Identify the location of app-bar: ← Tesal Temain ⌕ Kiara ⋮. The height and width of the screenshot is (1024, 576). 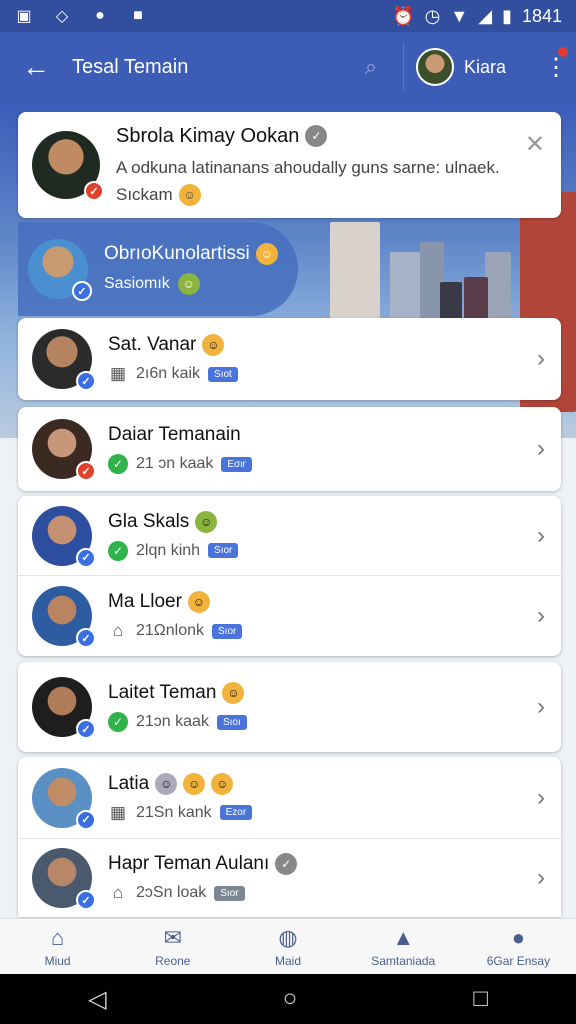
(288, 67).